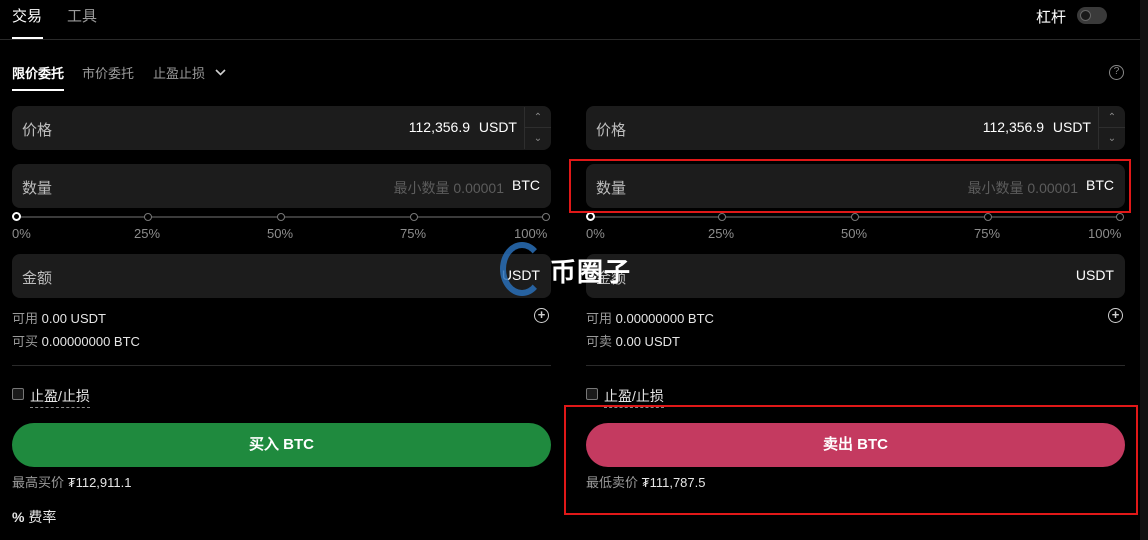 The height and width of the screenshot is (540, 1148). Describe the element at coordinates (855, 128) in the screenshot. I see `sell-price-field: 价格 112,356.9 USDT ⌃ ⌄` at that location.